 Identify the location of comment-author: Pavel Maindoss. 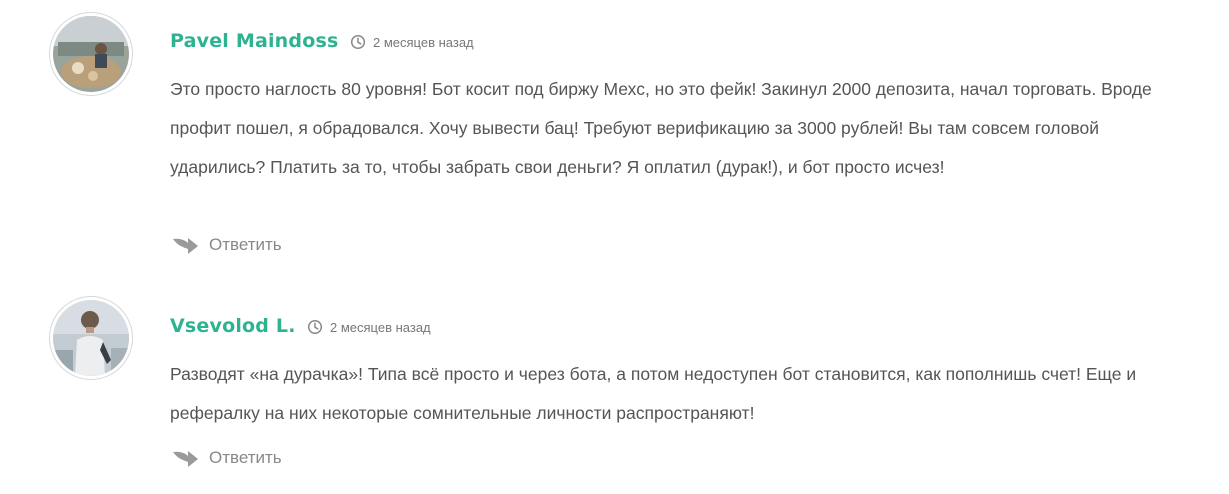
(254, 41).